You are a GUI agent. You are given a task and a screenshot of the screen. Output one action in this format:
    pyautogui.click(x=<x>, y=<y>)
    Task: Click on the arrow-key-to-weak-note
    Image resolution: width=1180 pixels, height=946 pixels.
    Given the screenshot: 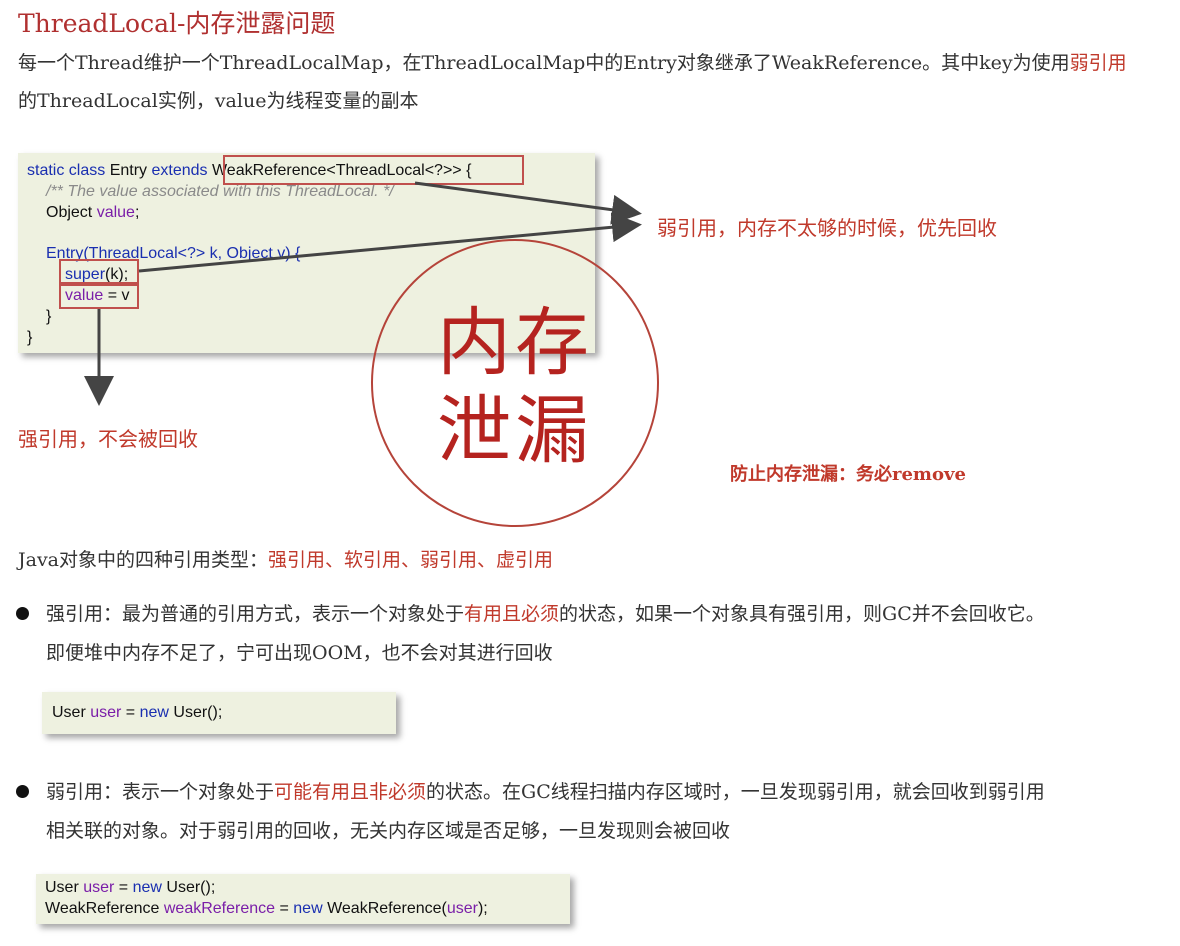 What is the action you would take?
    pyautogui.click(x=528, y=203)
    